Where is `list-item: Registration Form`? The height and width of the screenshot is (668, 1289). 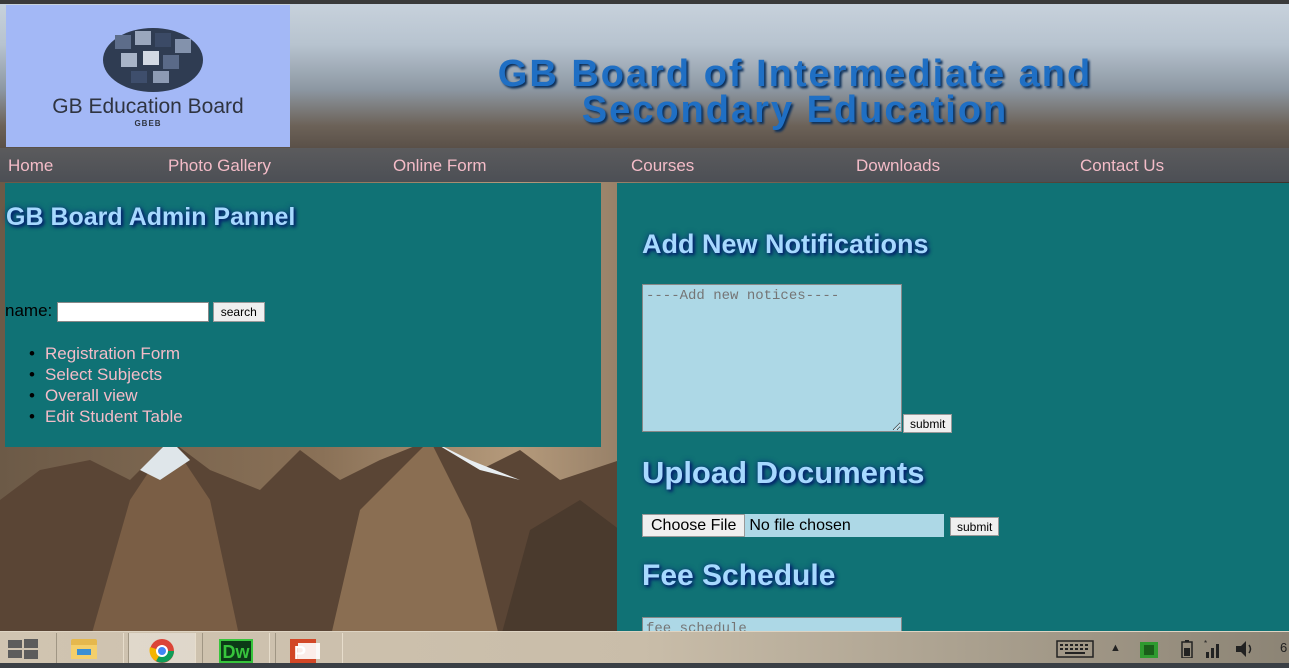
list-item: Registration Form is located at coordinates (106, 353).